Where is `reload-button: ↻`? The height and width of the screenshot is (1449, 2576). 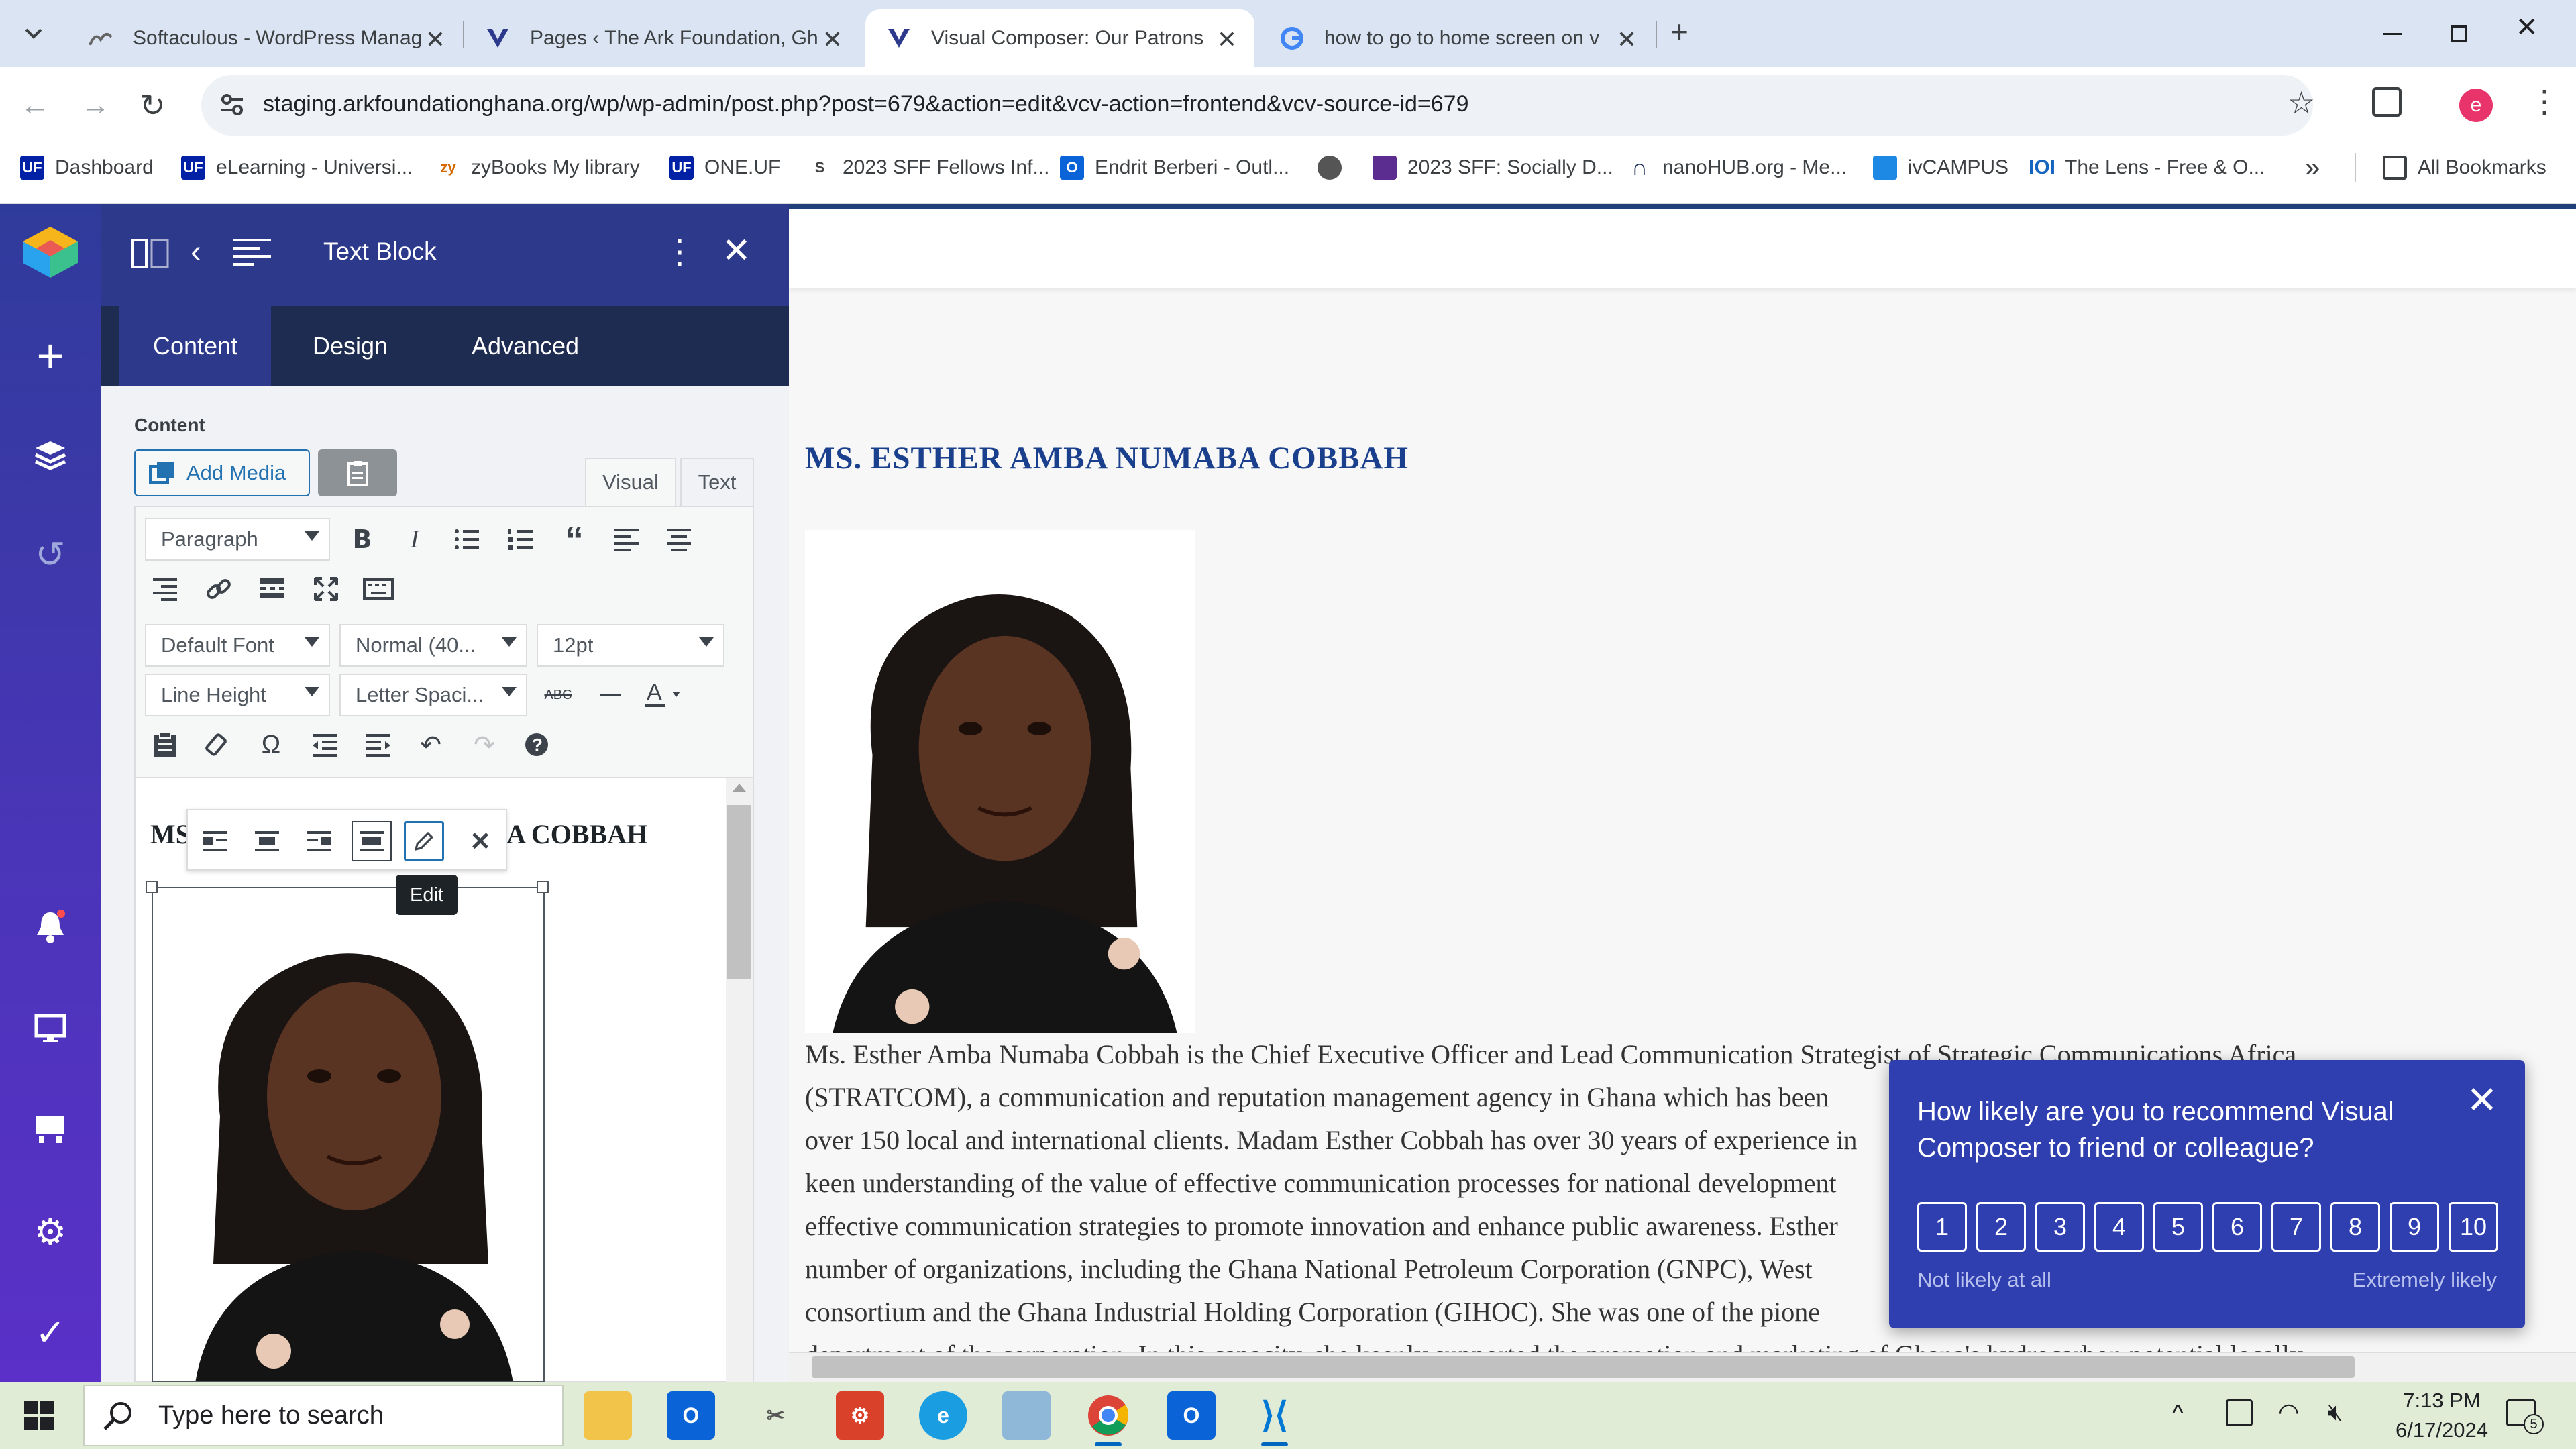
reload-button: ↻ is located at coordinates (153, 105).